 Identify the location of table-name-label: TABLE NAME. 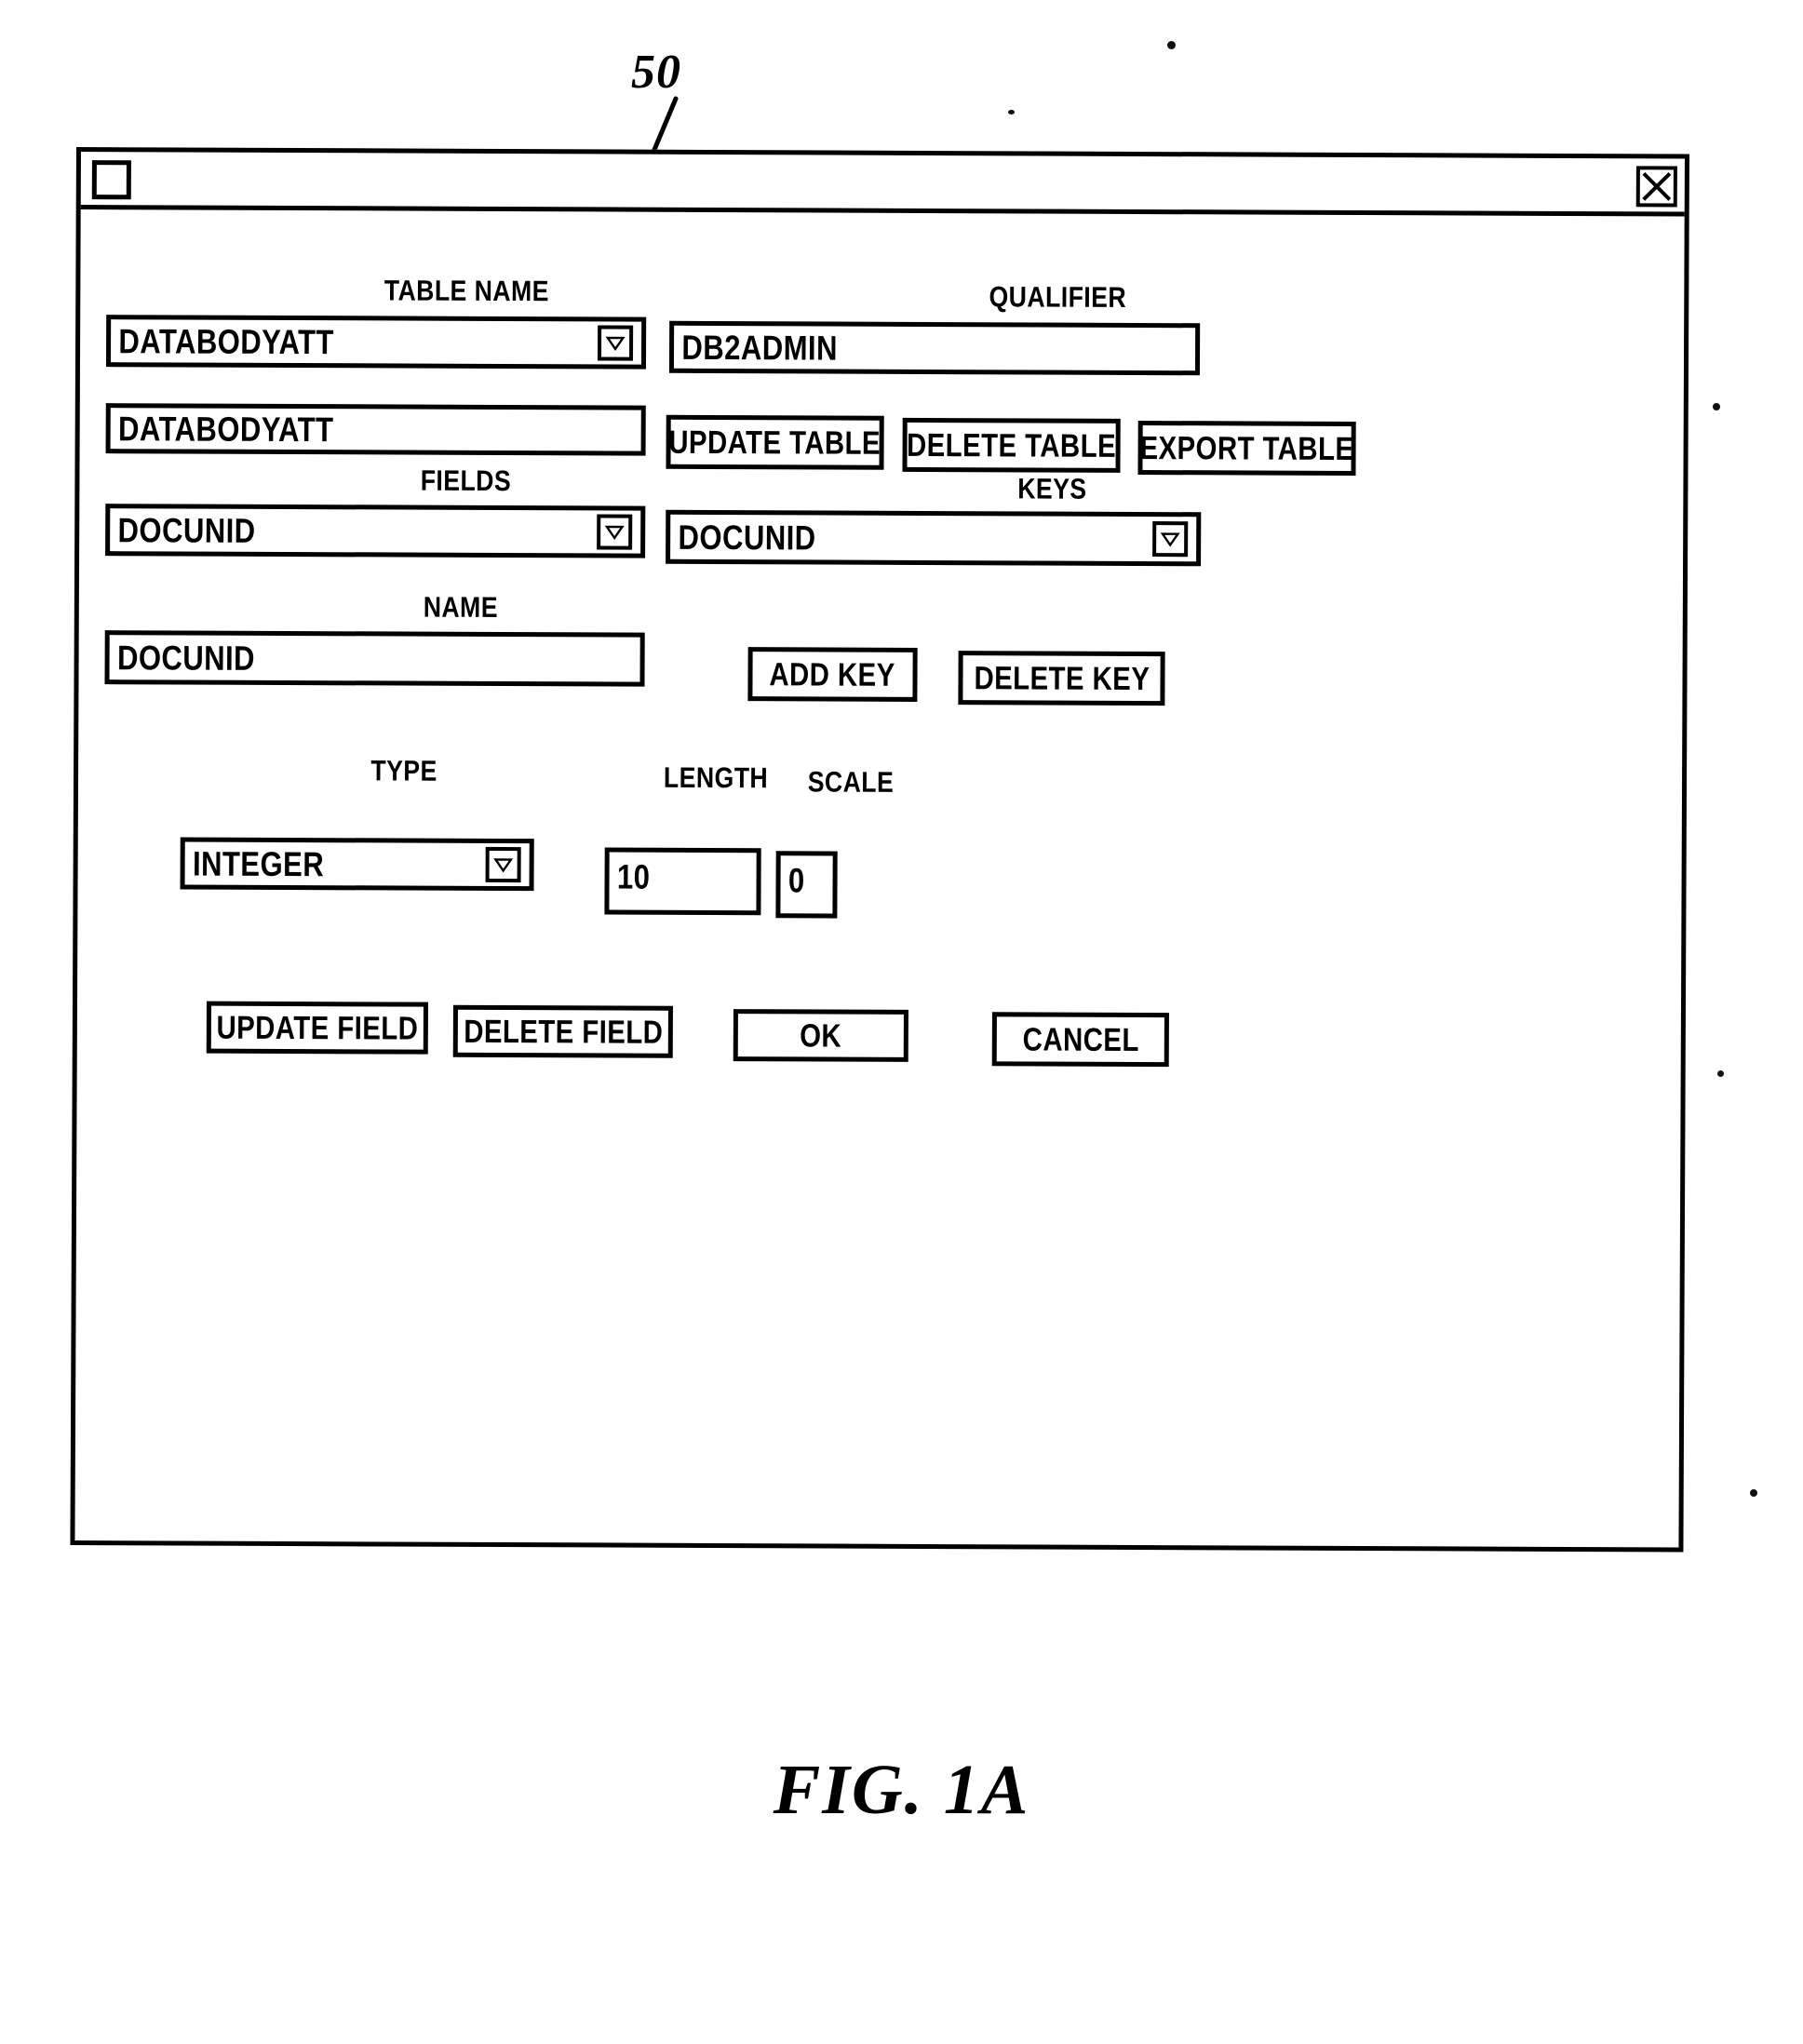
(466, 291).